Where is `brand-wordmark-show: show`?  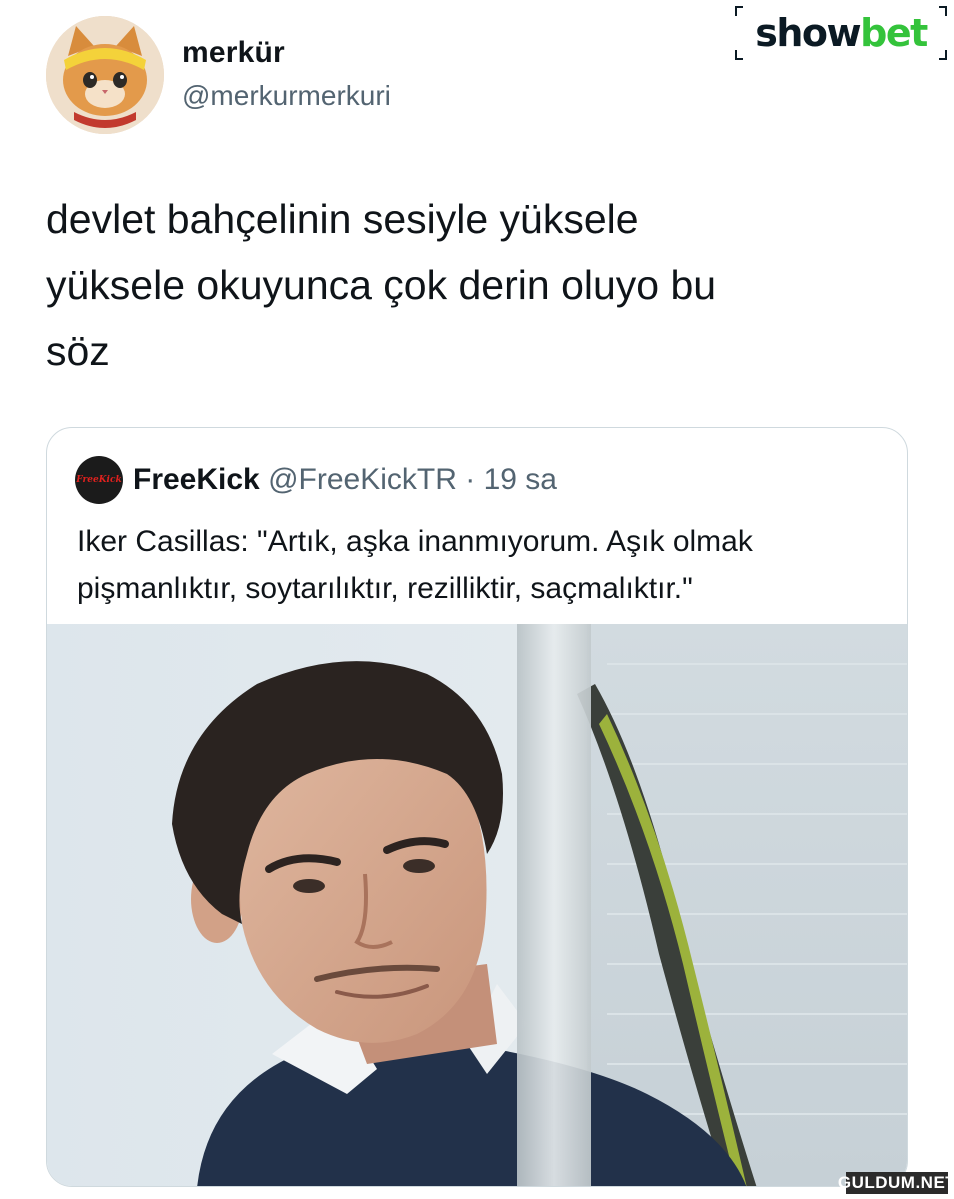 brand-wordmark-show: show is located at coordinates (808, 33).